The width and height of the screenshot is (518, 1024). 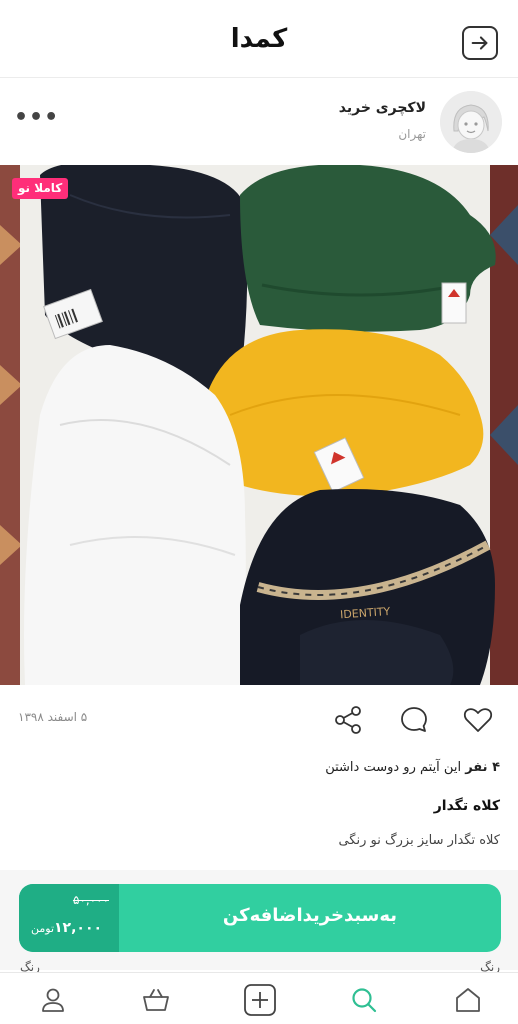 What do you see at coordinates (310, 915) in the screenshot?
I see `add-to-cart-label: به‌سبدخرید‌اضافه‌کن` at bounding box center [310, 915].